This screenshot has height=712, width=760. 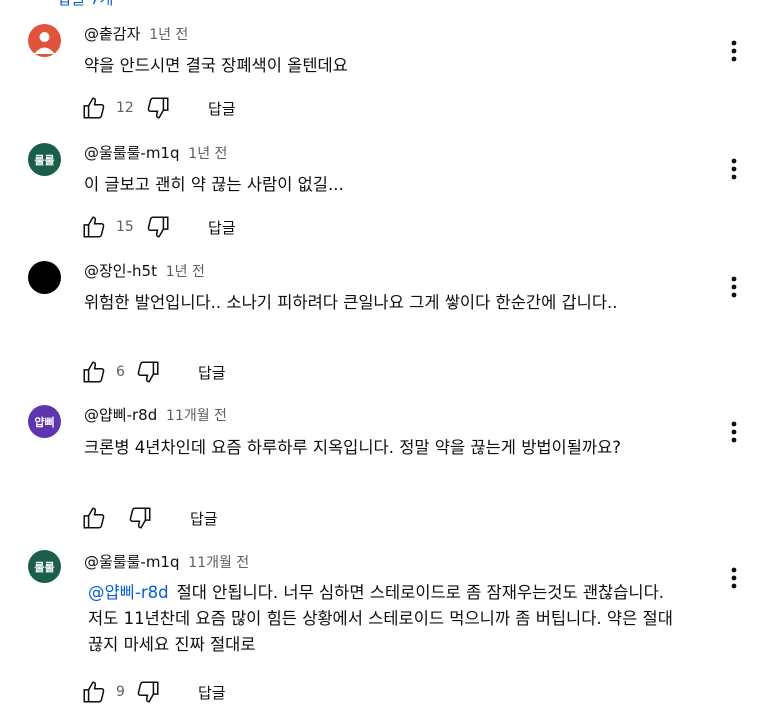 I want to click on replies-toggle-label: 답글 7개, so click(x=86, y=4).